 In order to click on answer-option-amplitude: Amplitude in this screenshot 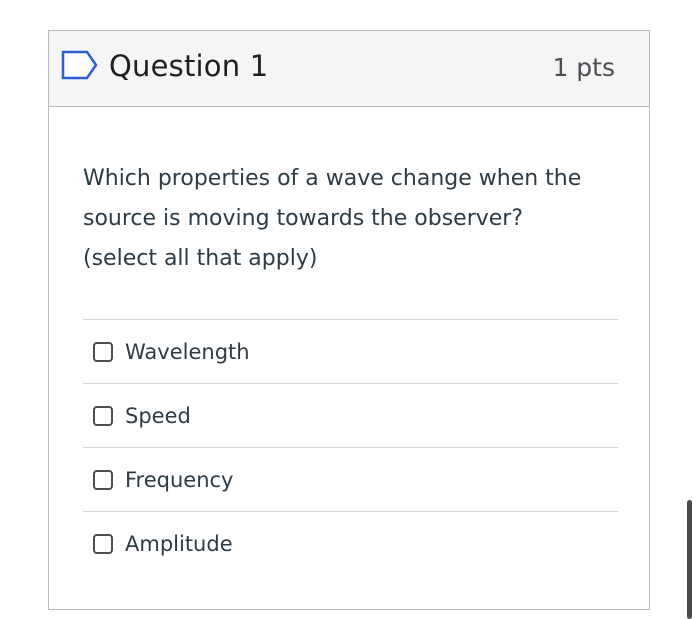, I will do `click(350, 543)`.